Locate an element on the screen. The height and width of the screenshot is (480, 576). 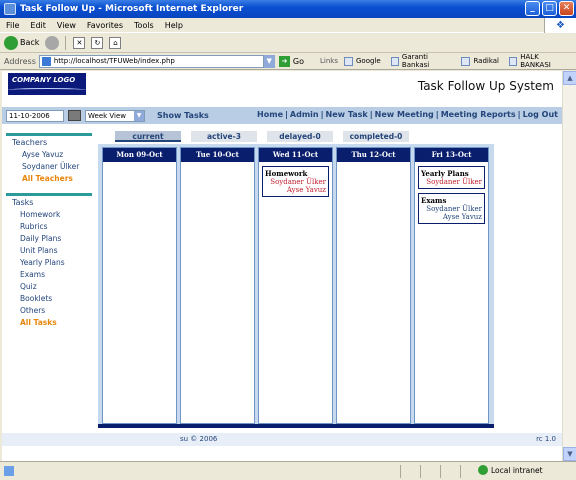
tab-current: current is located at coordinates (148, 136).